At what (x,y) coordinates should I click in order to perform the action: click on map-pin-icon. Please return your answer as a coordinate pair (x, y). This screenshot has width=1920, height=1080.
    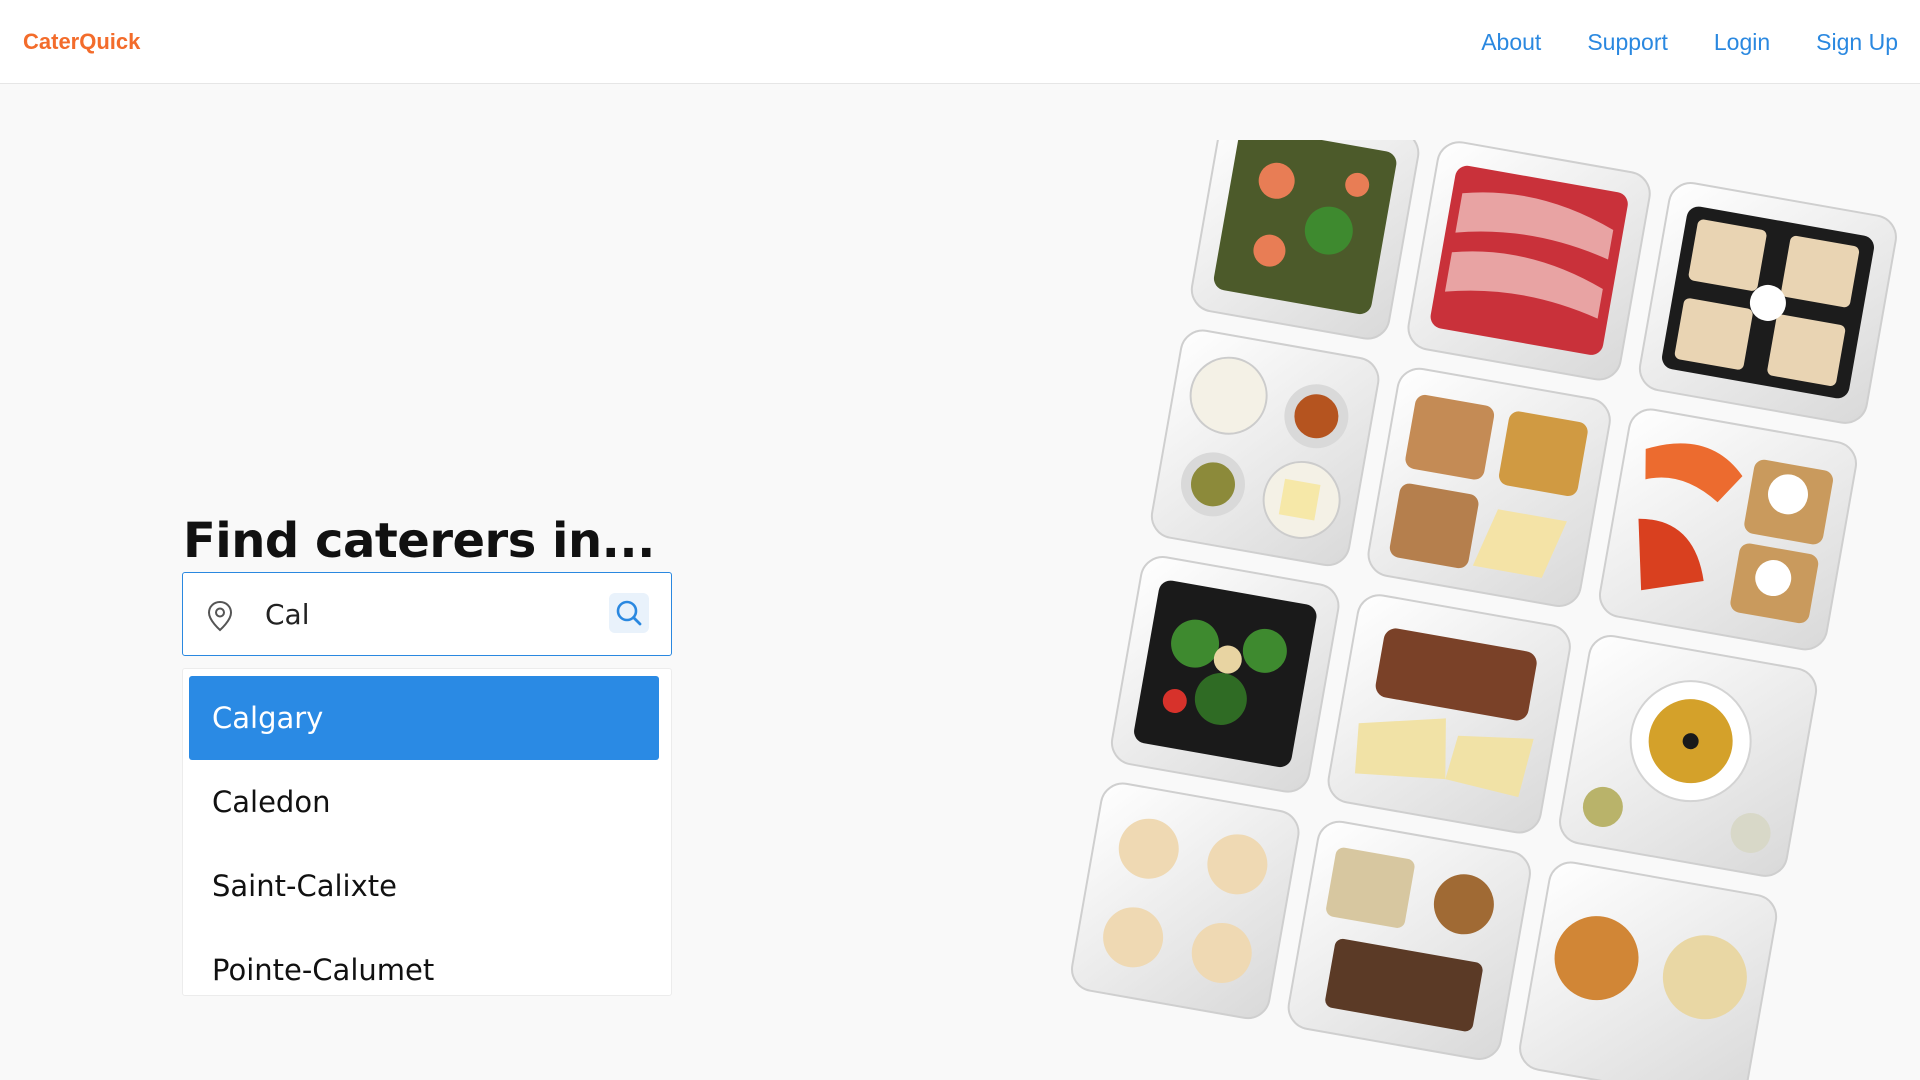
    Looking at the image, I should click on (220, 616).